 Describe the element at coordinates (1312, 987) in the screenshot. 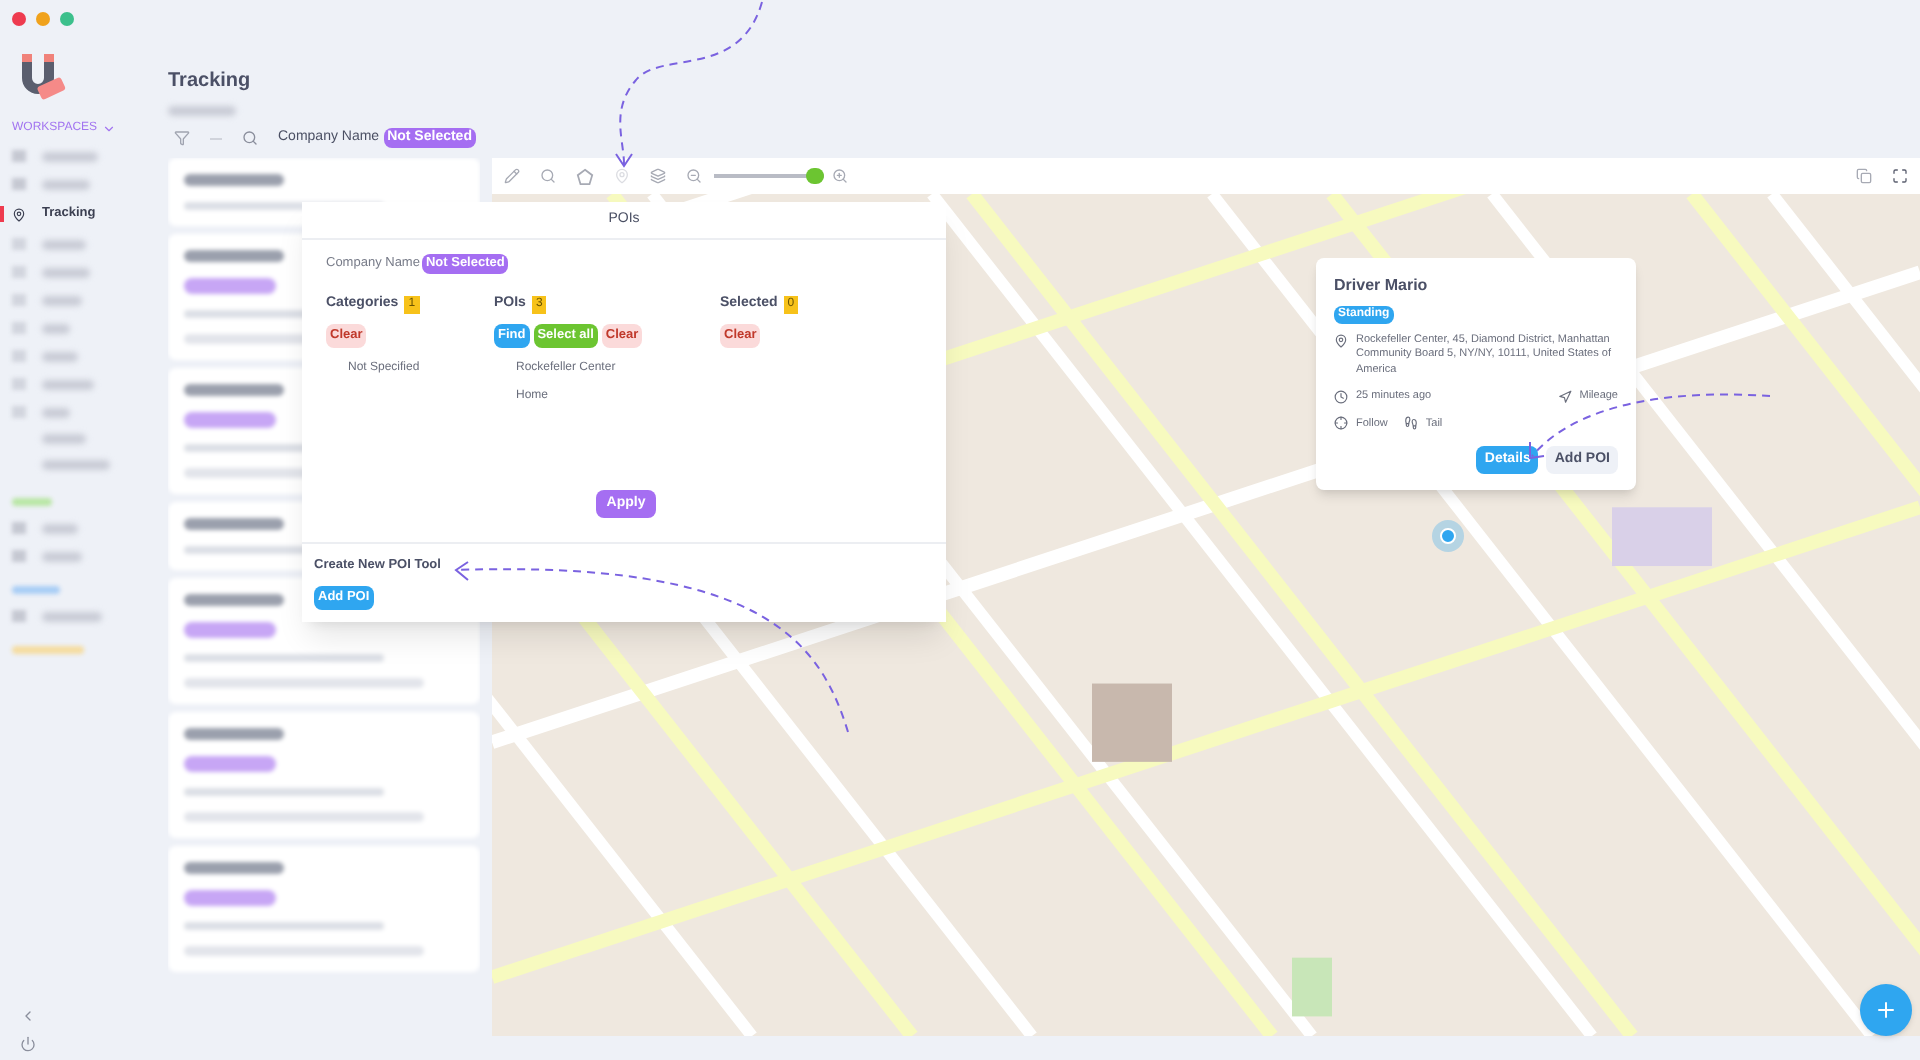

I see `park-block` at that location.